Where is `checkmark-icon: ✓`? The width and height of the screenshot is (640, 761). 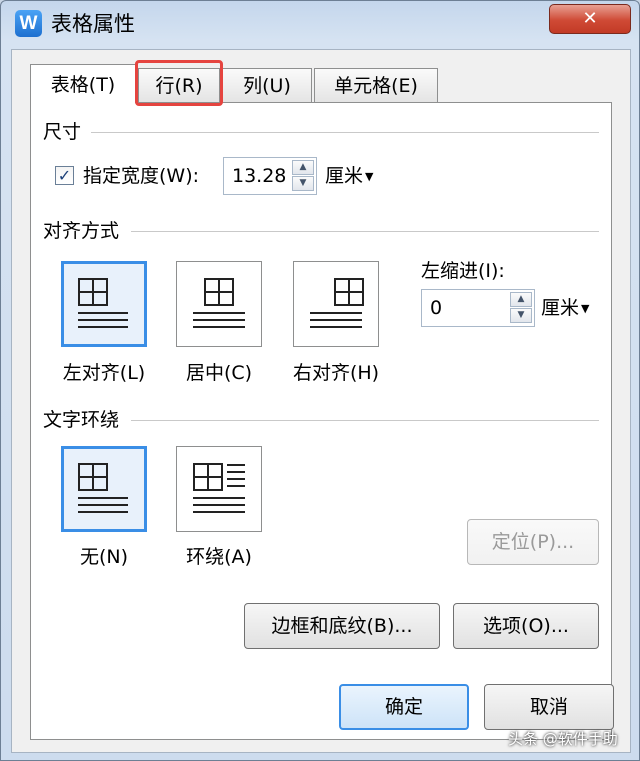 checkmark-icon: ✓ is located at coordinates (64, 175).